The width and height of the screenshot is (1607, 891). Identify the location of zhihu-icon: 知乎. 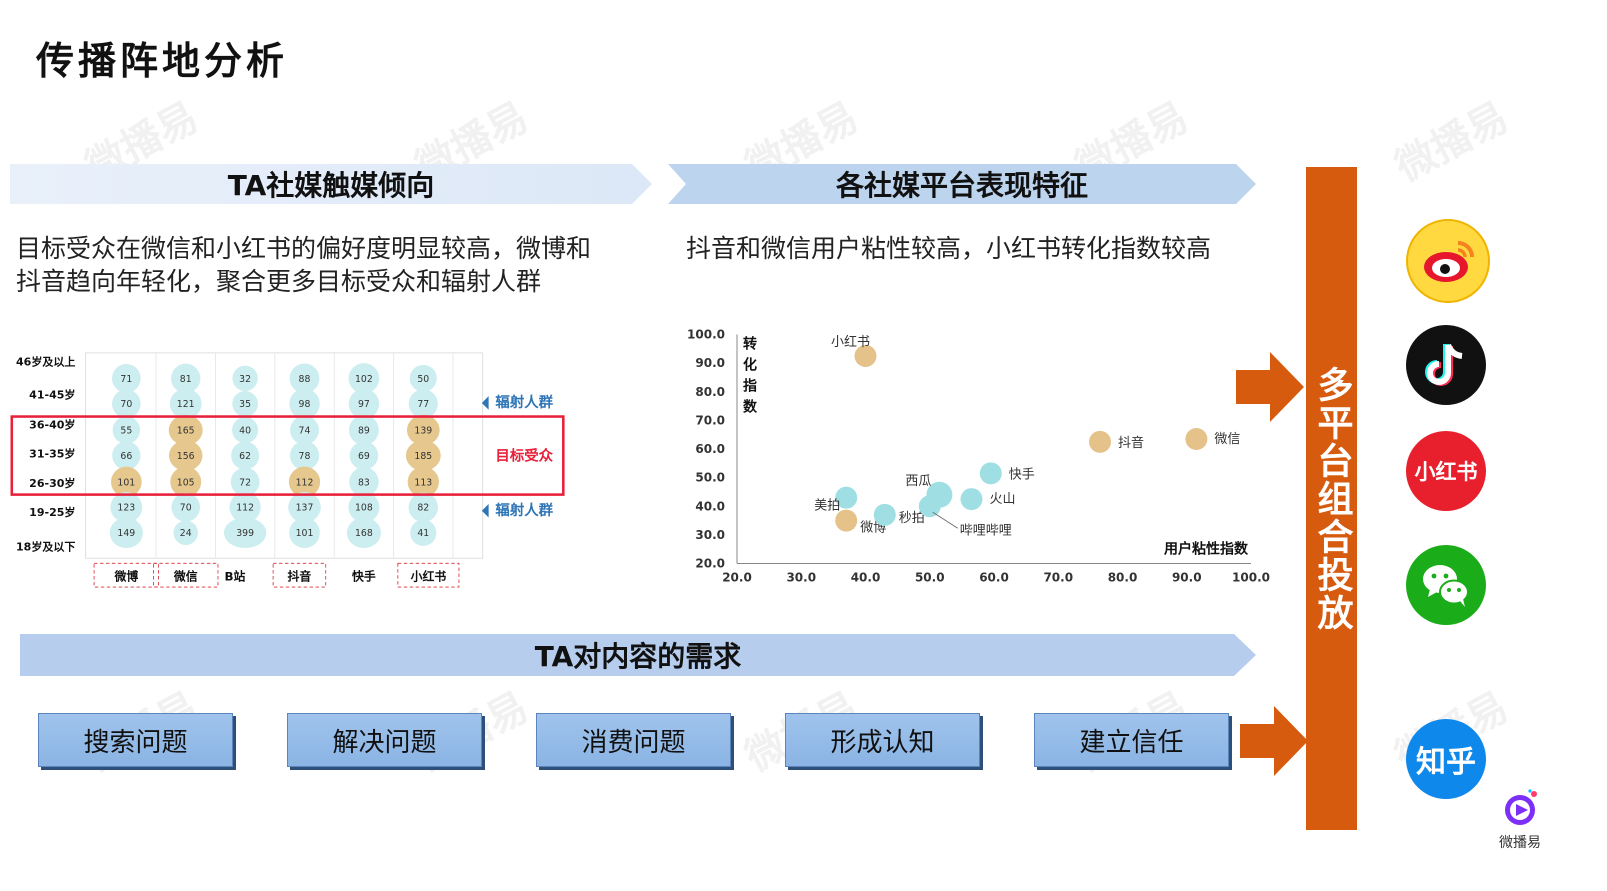
(1446, 759).